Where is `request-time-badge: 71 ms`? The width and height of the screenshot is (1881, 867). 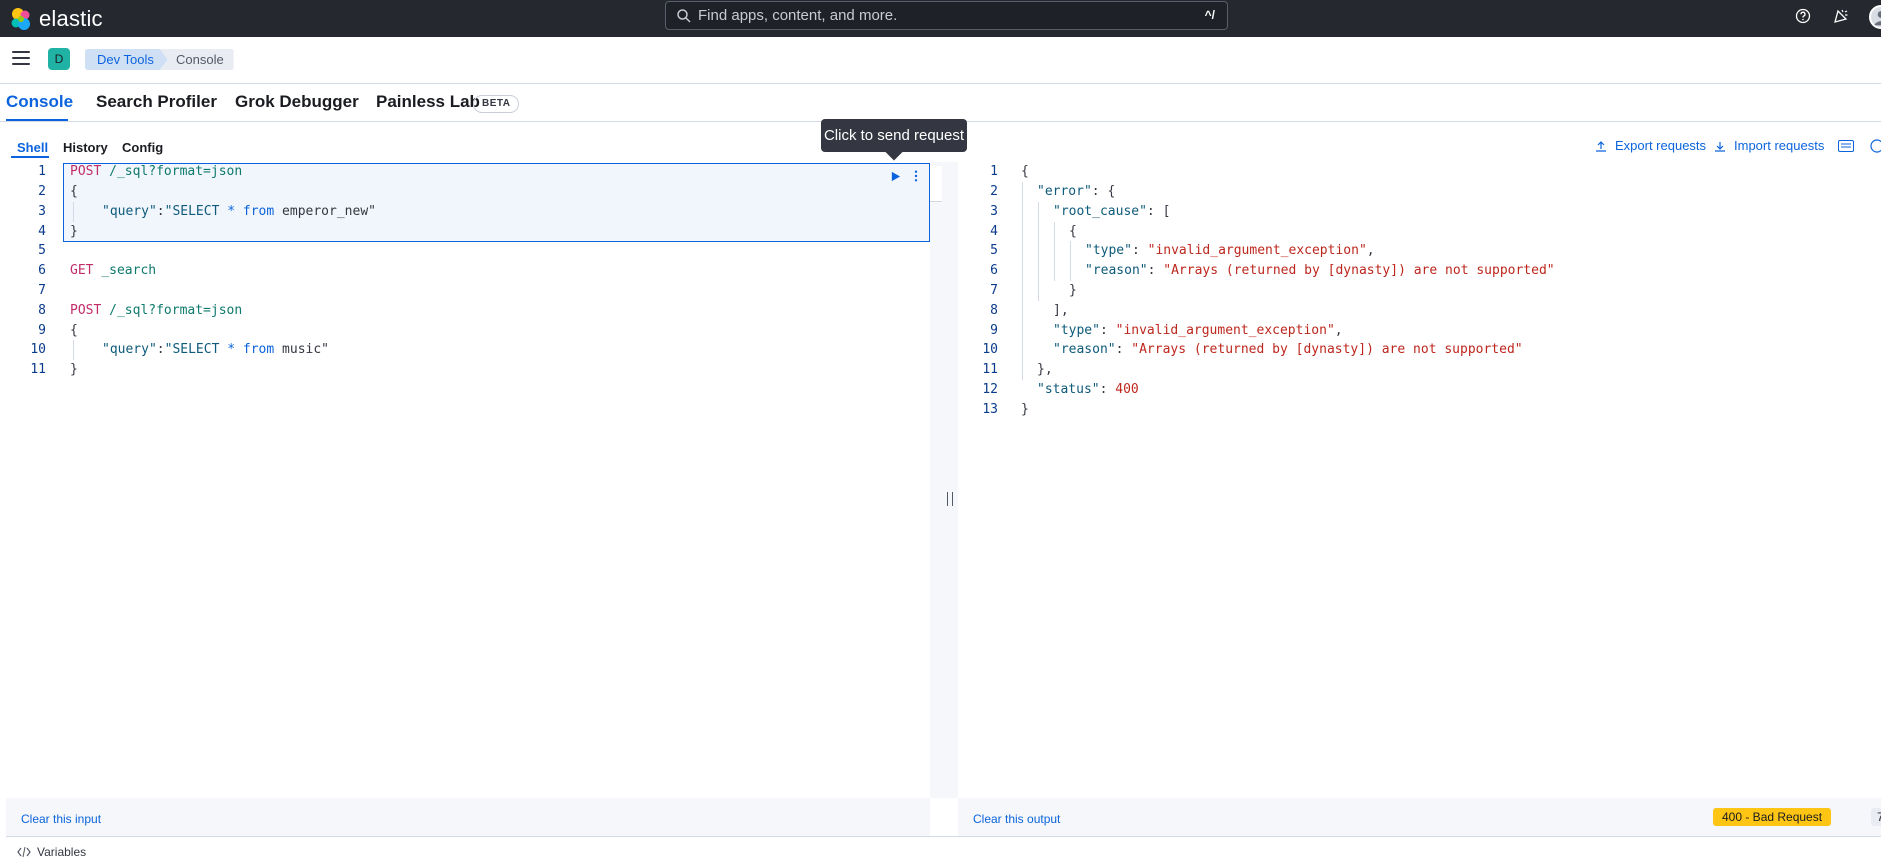
request-time-badge: 71 ms is located at coordinates (1876, 817).